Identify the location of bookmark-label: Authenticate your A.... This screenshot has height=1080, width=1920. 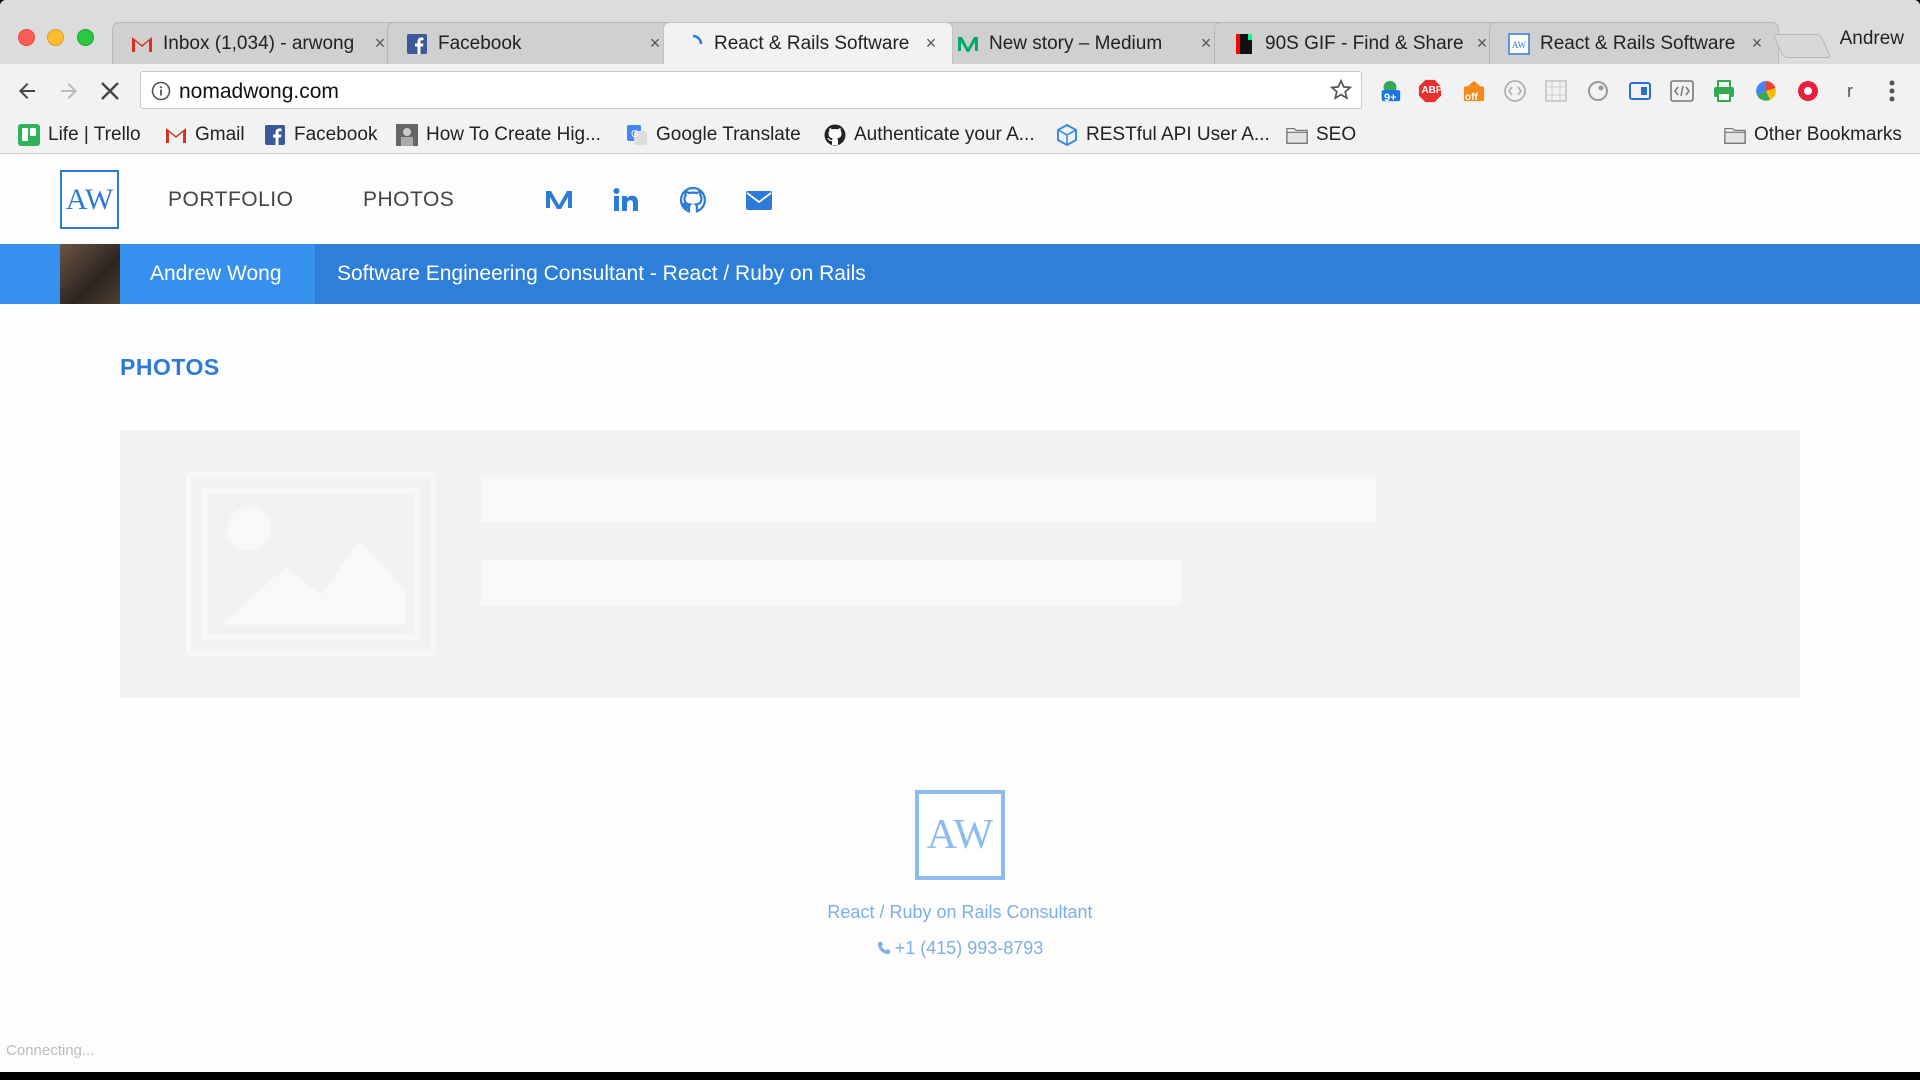
(944, 134).